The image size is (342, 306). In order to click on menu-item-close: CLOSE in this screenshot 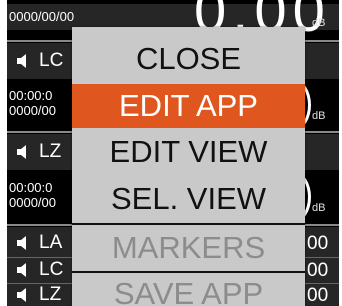, I will do `click(188, 59)`.